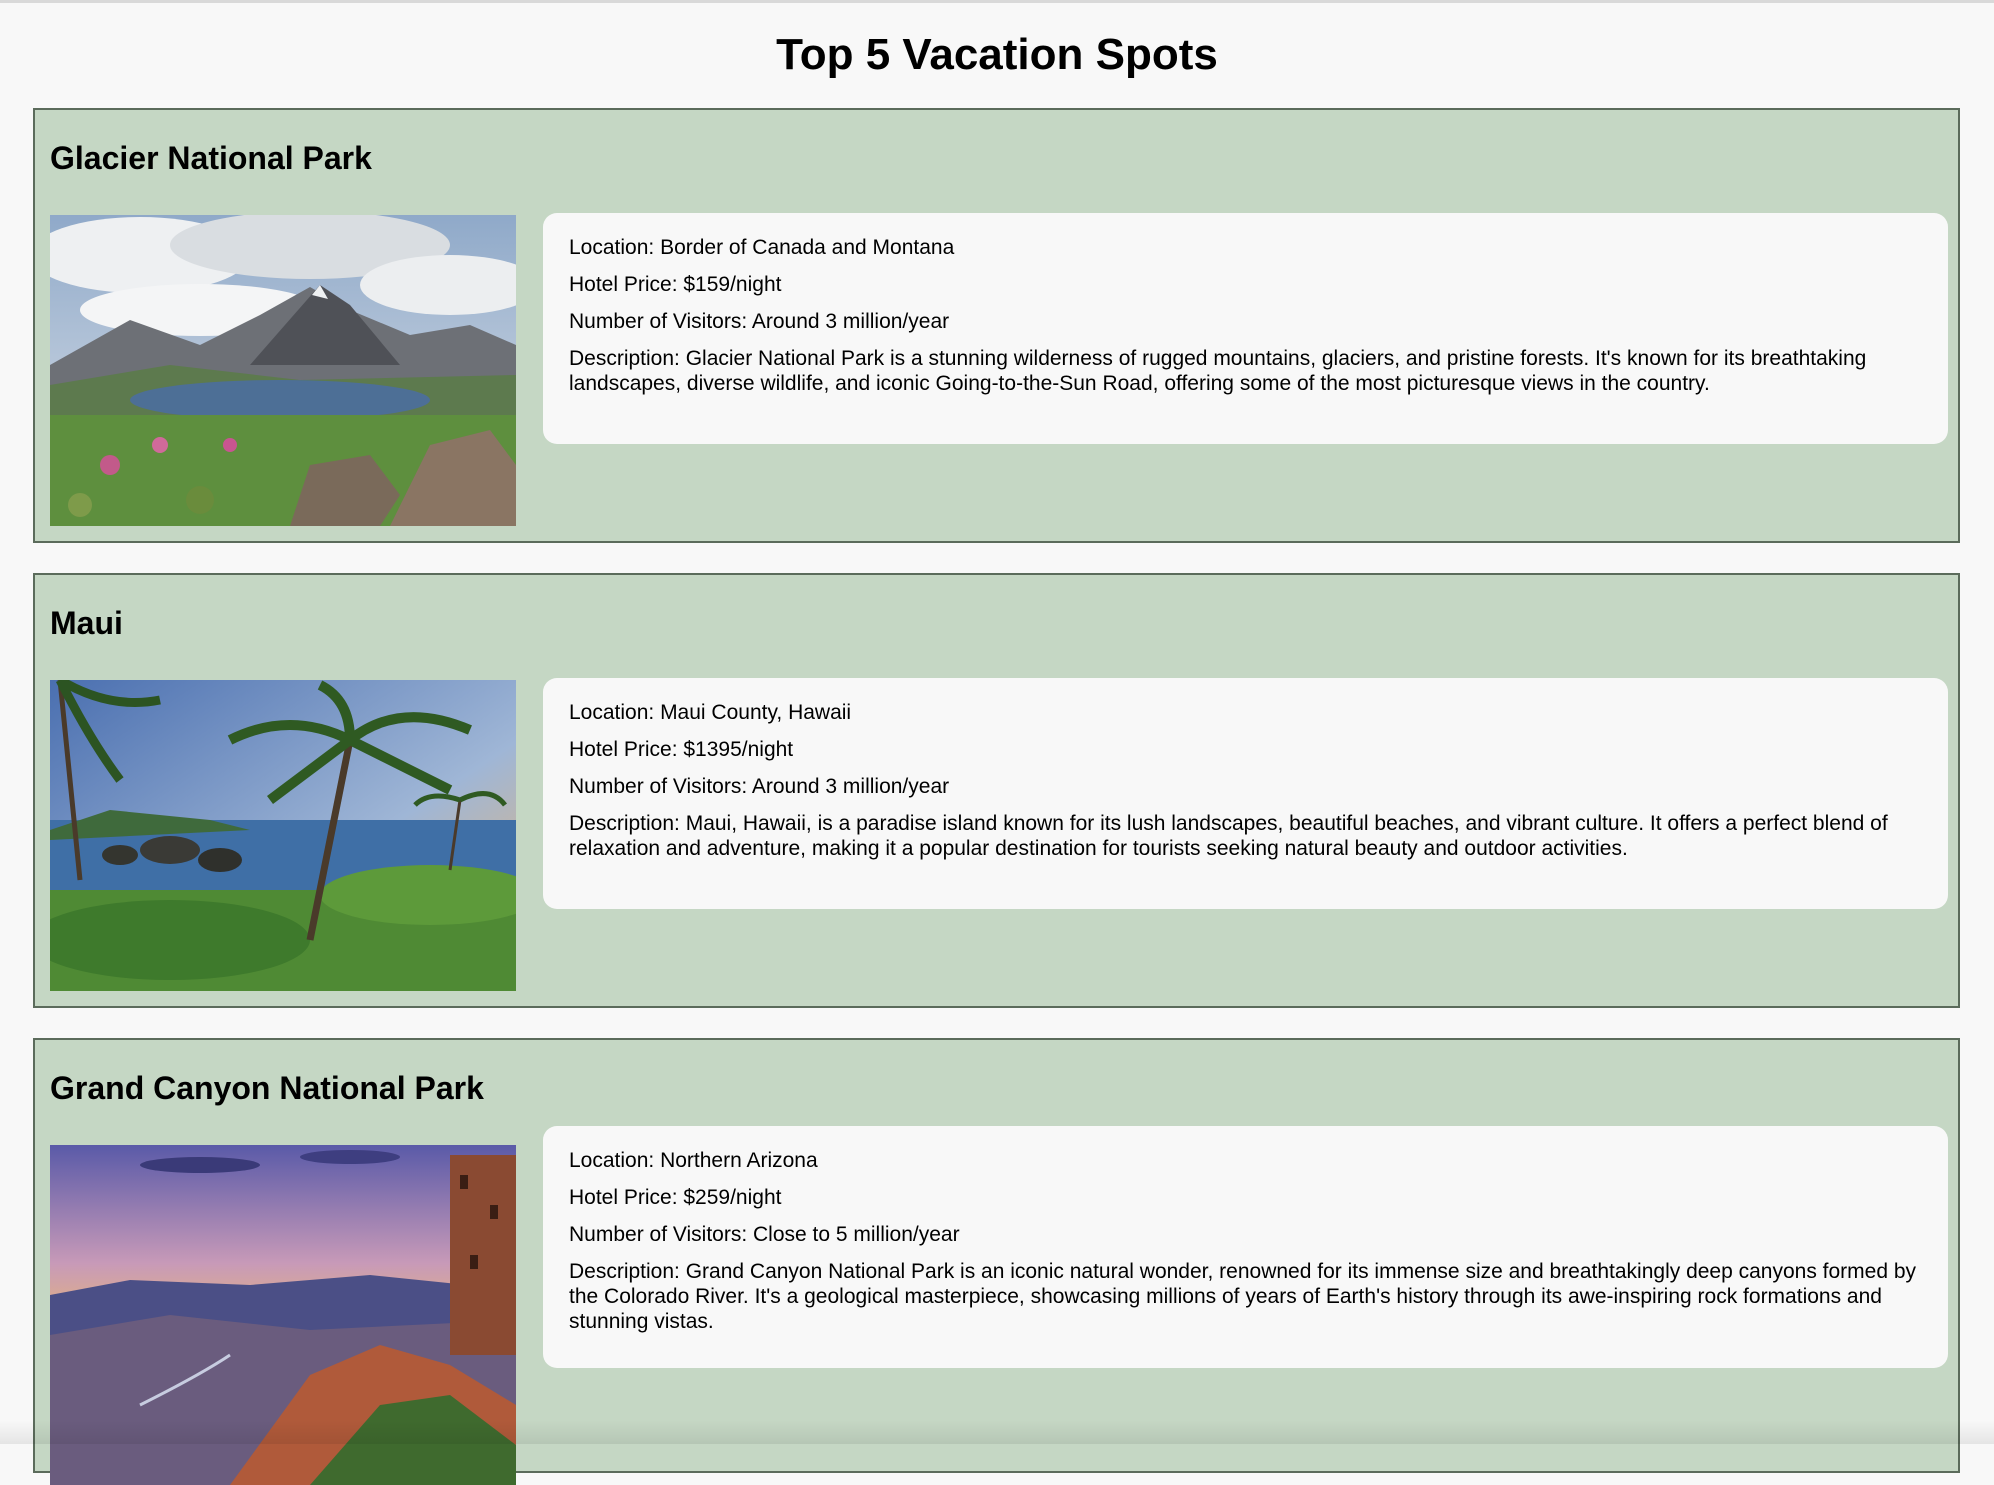  Describe the element at coordinates (283, 835) in the screenshot. I see `tropical-palm-photo` at that location.